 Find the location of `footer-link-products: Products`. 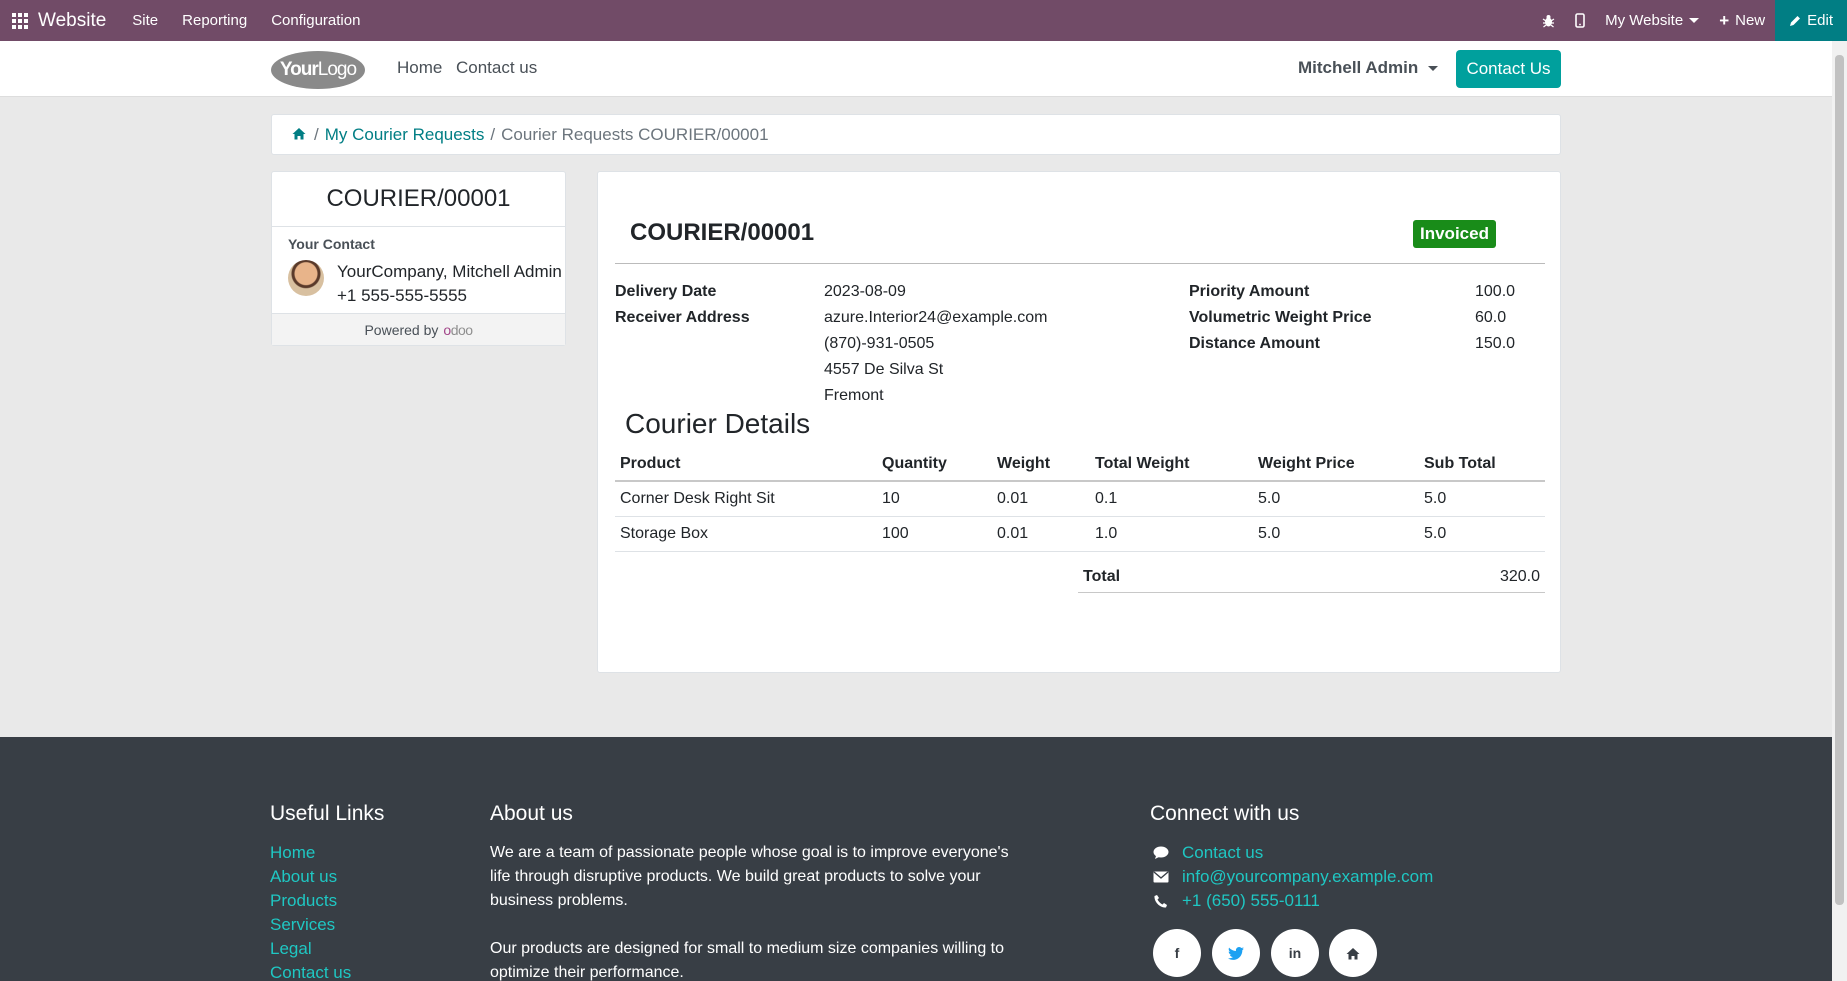

footer-link-products: Products is located at coordinates (303, 901).